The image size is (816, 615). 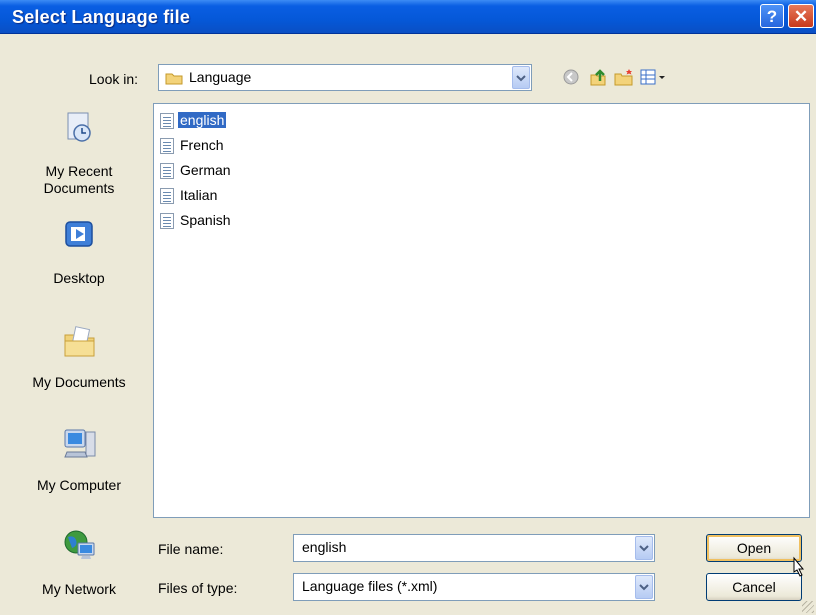 I want to click on place-recent-documents: My Recent Documents, so click(x=79, y=152).